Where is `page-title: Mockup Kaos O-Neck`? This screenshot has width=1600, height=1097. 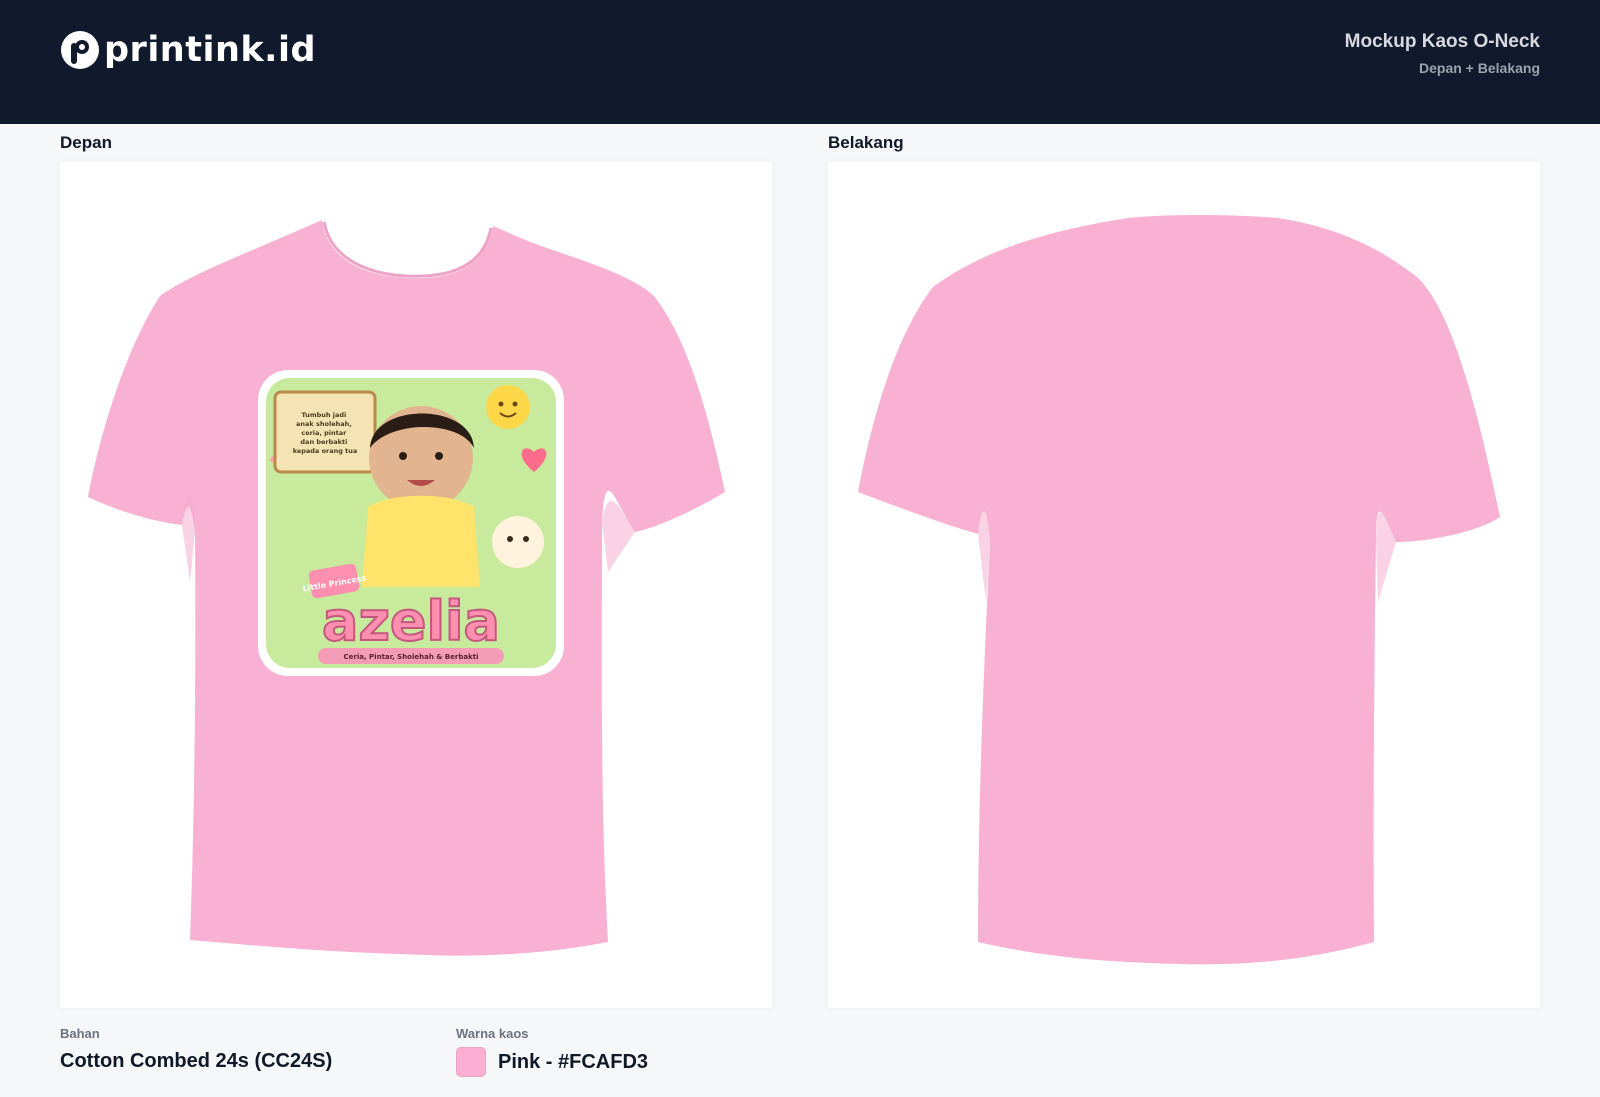
page-title: Mockup Kaos O-Neck is located at coordinates (1442, 41).